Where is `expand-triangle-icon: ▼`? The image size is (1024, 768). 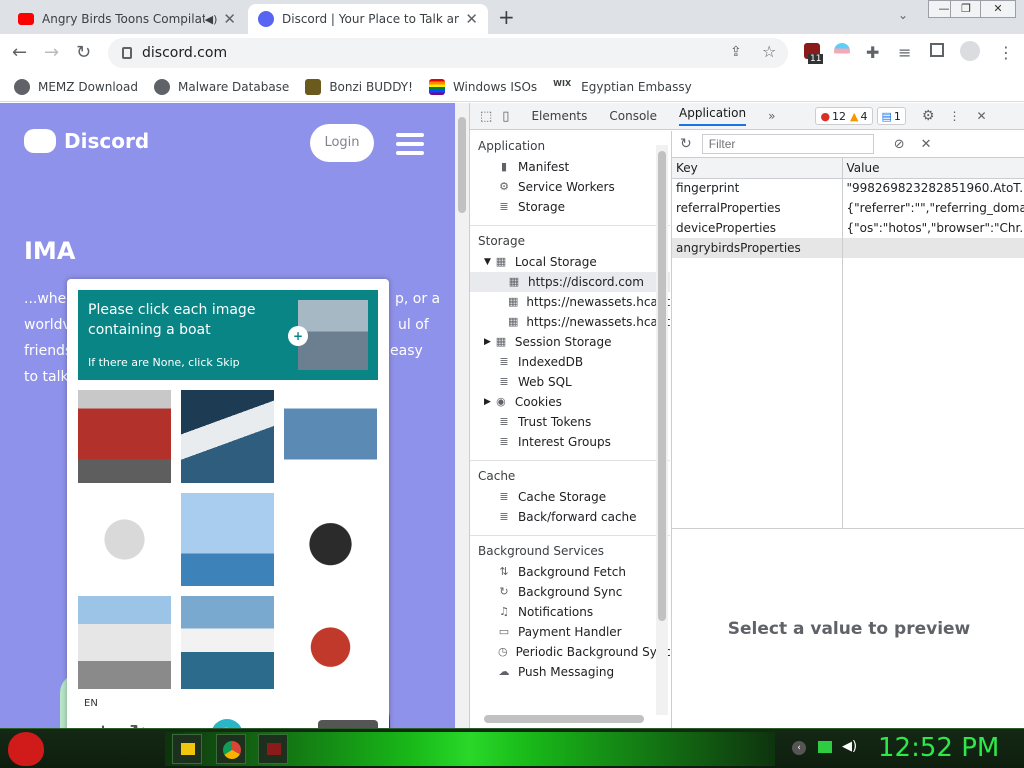 expand-triangle-icon: ▼ is located at coordinates (487, 262).